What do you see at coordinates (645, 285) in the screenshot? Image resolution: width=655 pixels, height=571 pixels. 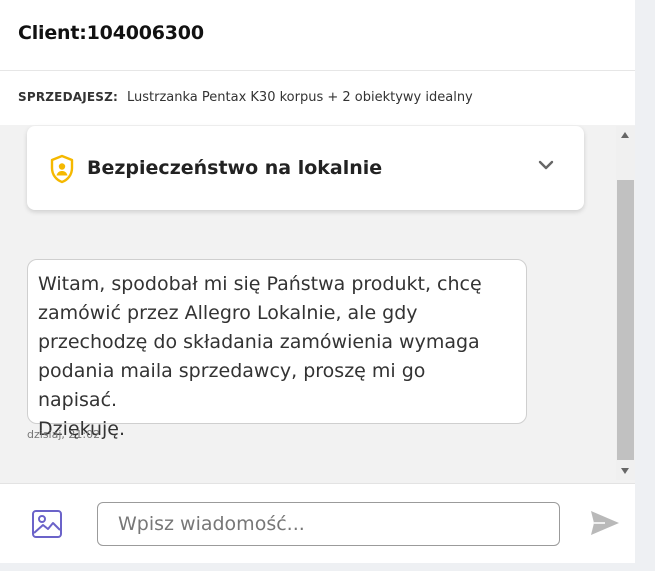 I see `side-panel-edge` at bounding box center [645, 285].